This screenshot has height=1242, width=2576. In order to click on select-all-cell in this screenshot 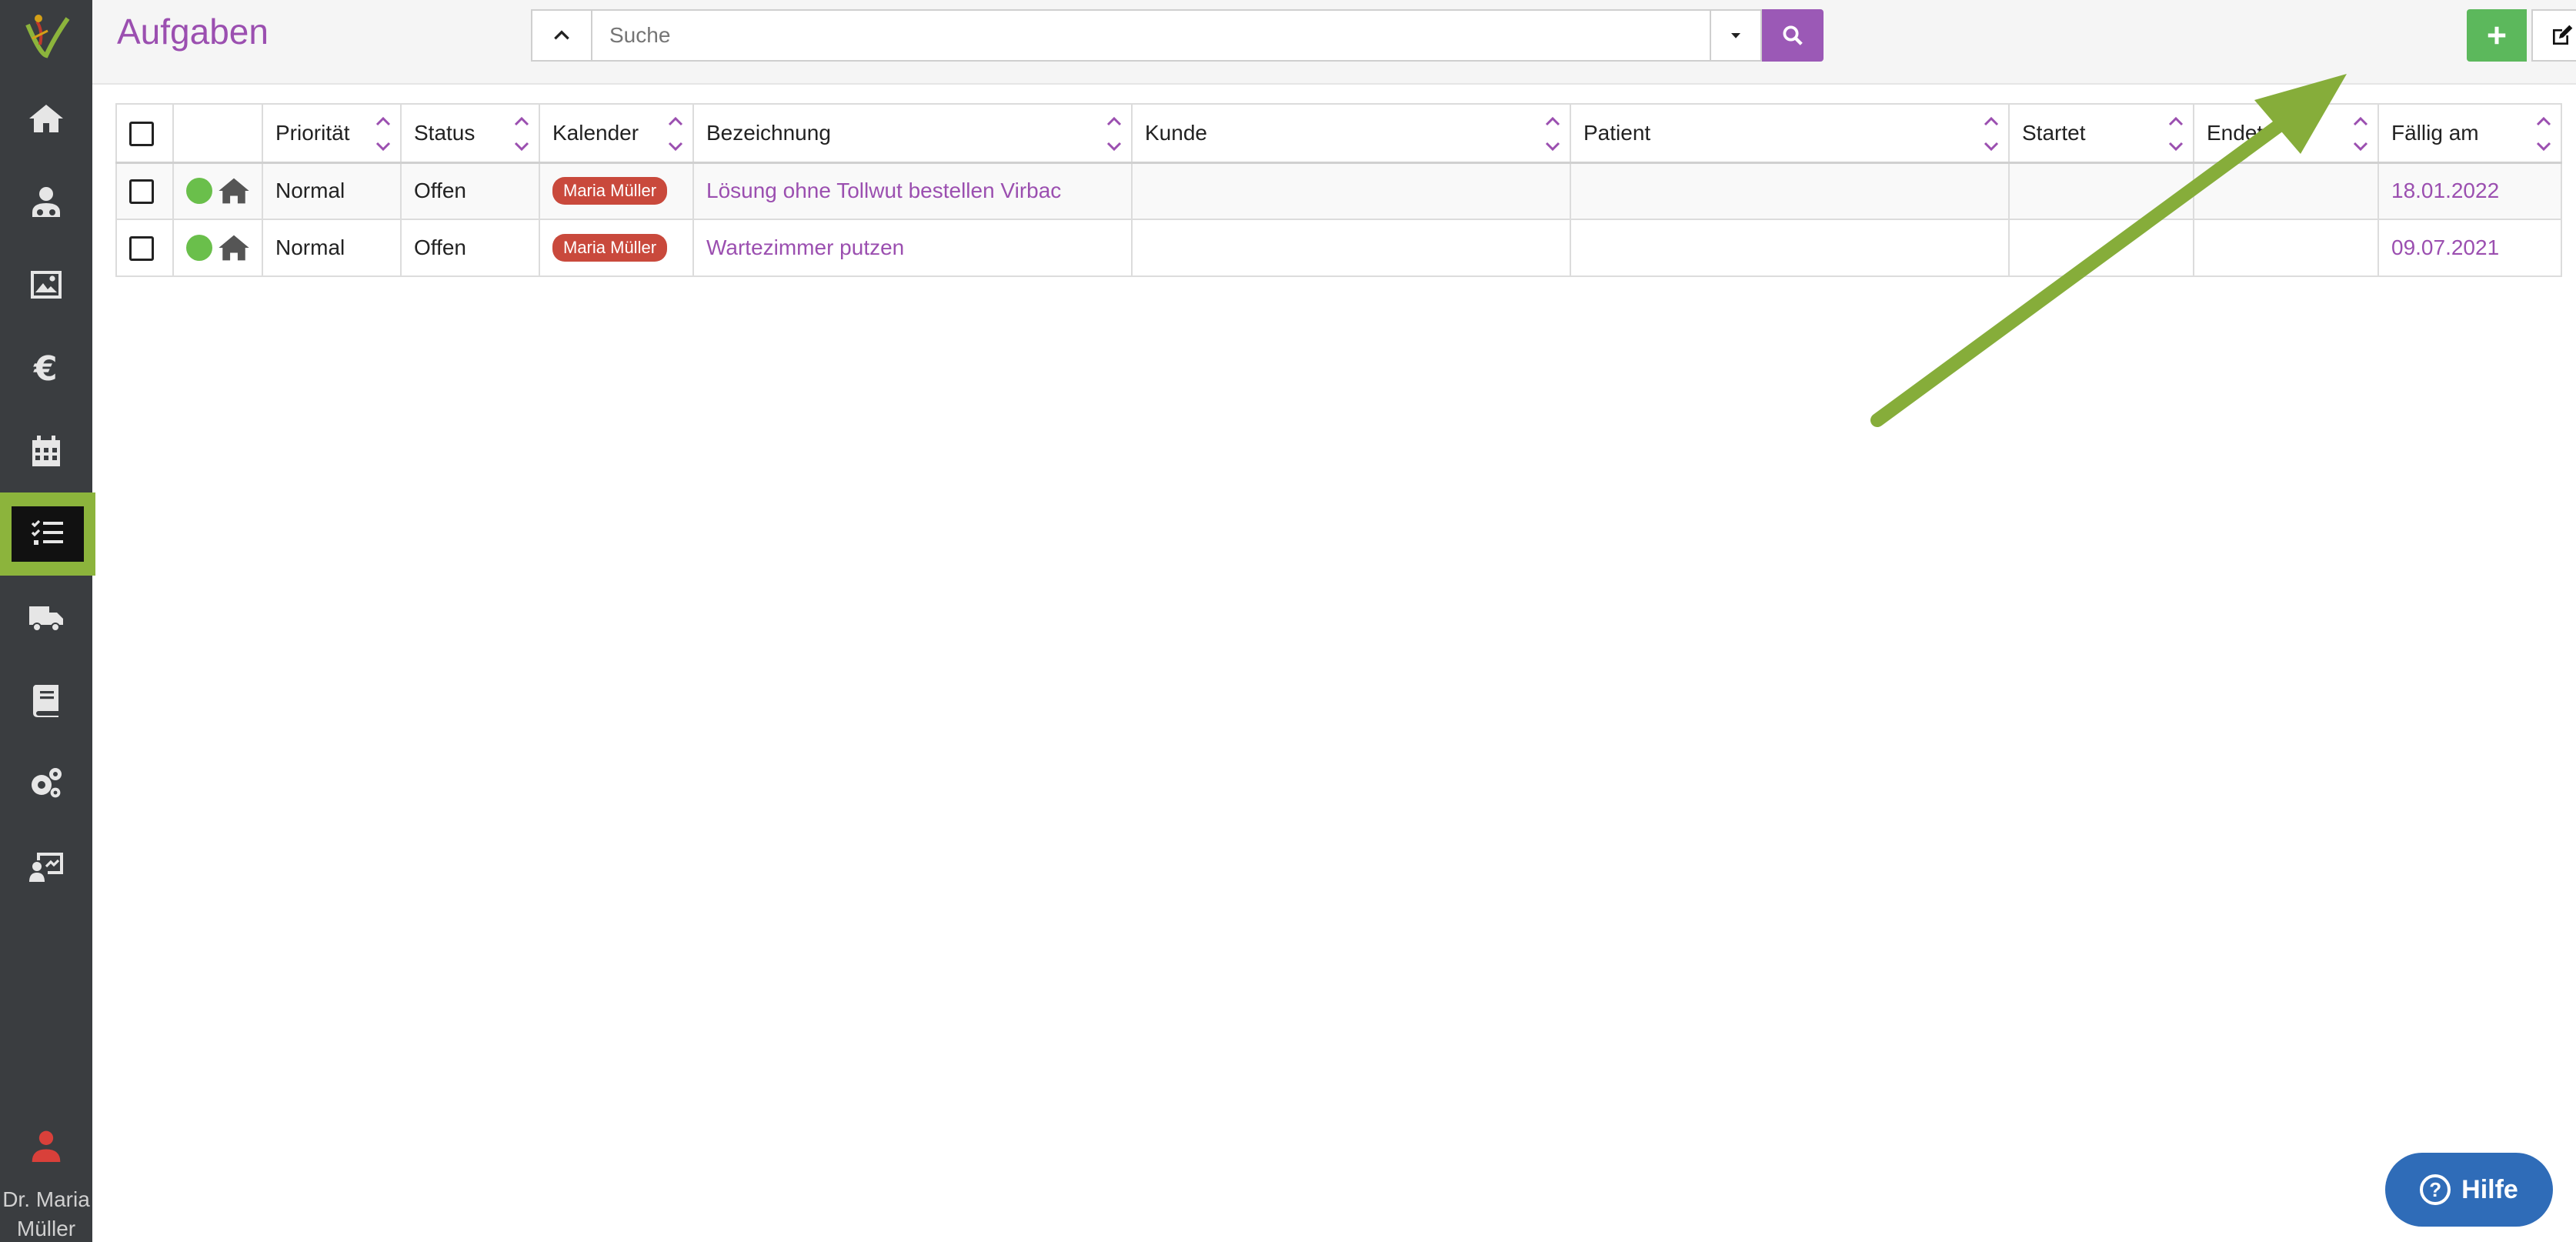, I will do `click(144, 133)`.